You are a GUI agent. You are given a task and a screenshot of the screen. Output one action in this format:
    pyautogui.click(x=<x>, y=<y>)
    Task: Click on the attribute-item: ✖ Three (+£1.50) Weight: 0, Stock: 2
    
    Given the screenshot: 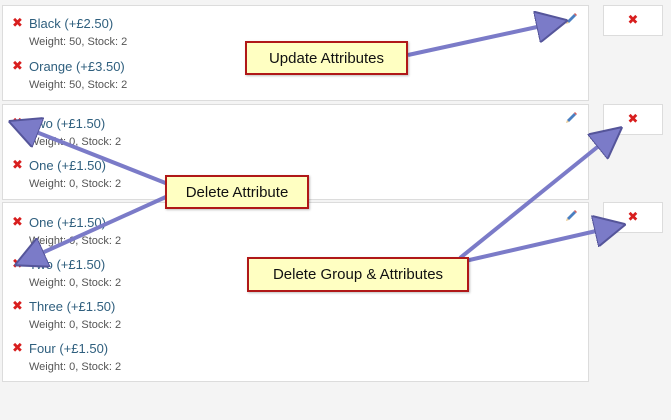 What is the action you would take?
    pyautogui.click(x=66, y=314)
    